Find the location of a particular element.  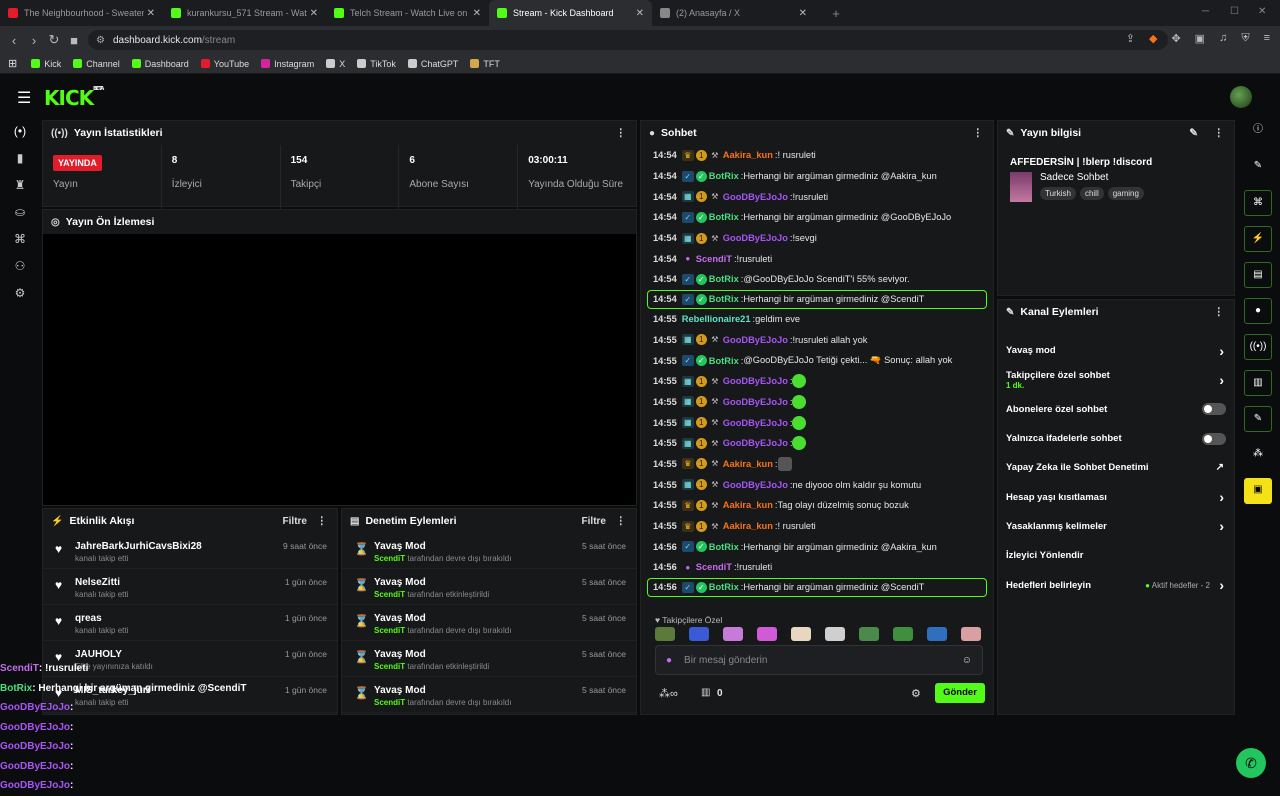

channel-action-3: Yalnızca ifadelerle sohbet is located at coordinates (1116, 438).